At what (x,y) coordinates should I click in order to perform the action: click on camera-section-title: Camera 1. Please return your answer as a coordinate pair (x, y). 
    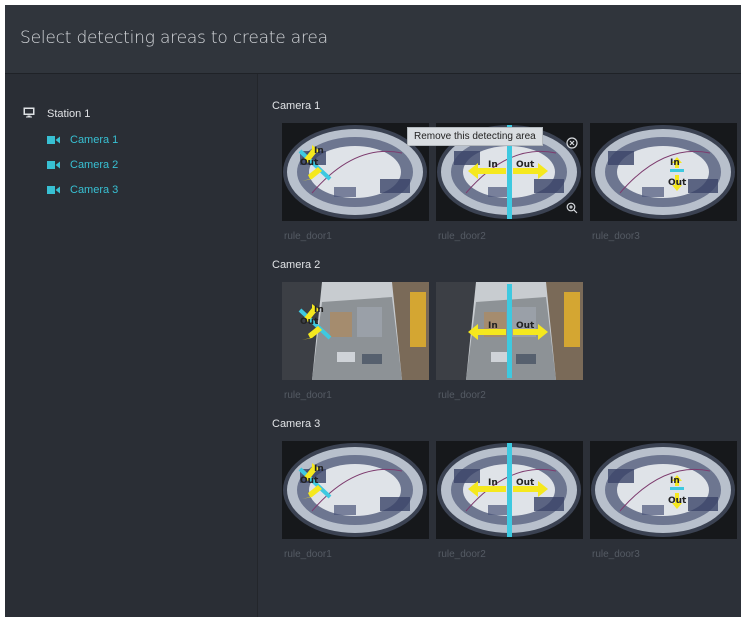
    Looking at the image, I should click on (296, 106).